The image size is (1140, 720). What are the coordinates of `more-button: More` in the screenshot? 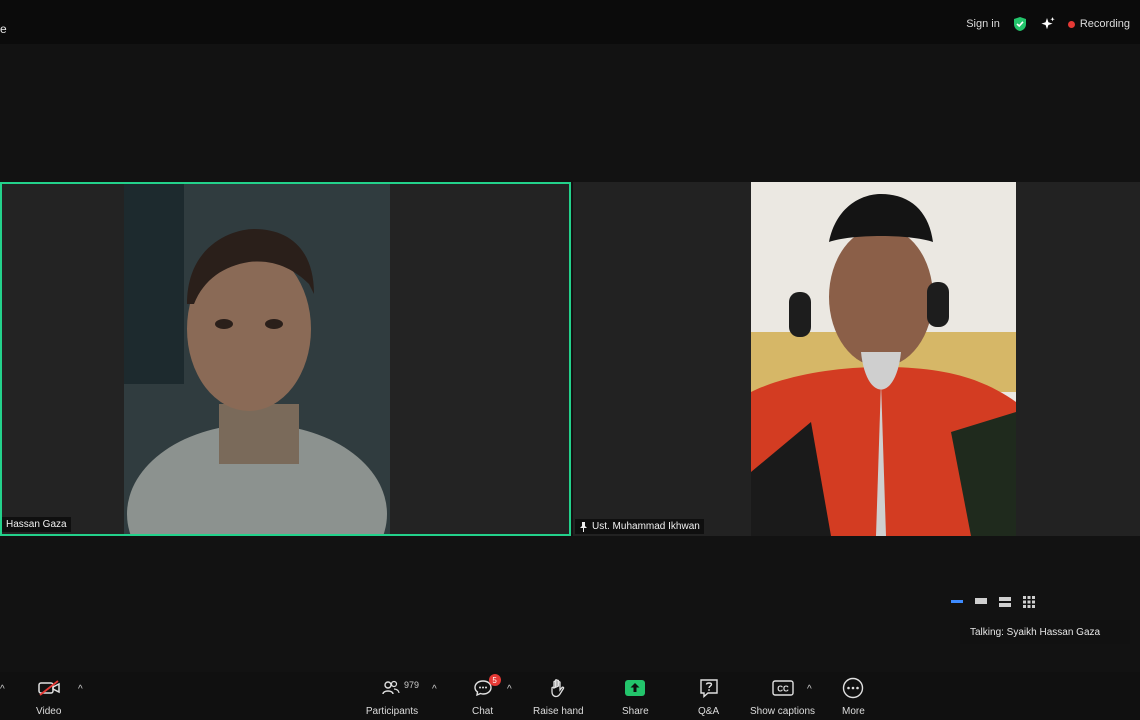 It's located at (853, 696).